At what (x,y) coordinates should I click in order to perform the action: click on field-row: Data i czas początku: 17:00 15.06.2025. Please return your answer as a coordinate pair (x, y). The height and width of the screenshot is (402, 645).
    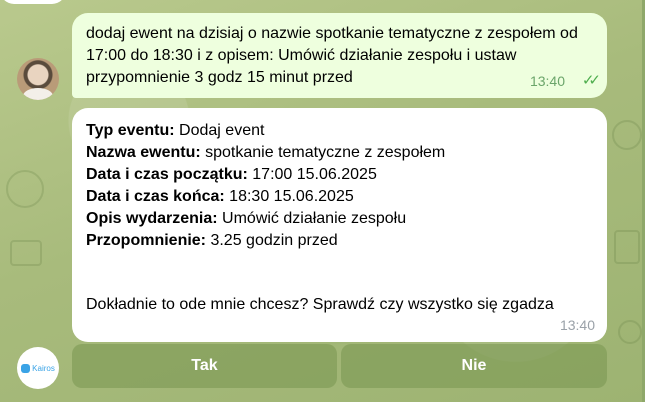
    Looking at the image, I should click on (339, 175).